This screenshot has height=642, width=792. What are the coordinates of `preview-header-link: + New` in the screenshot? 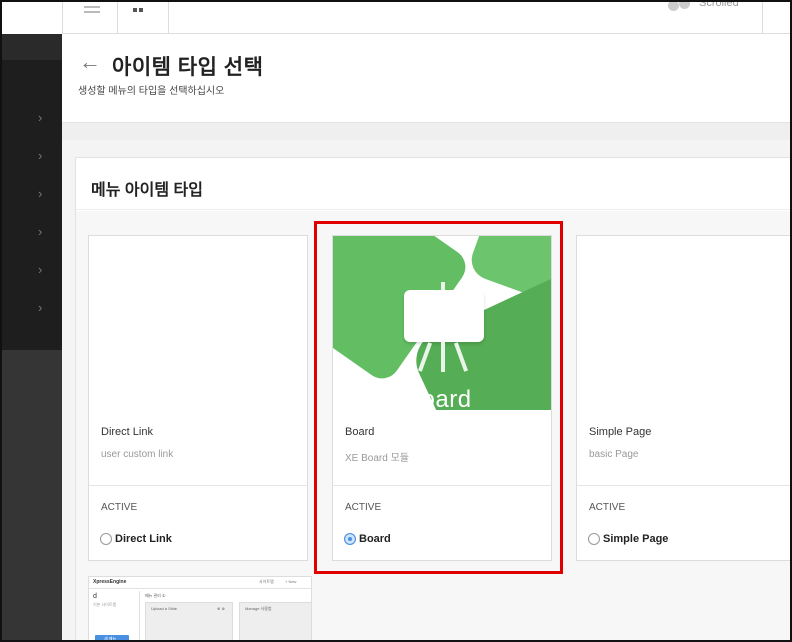 It's located at (291, 581).